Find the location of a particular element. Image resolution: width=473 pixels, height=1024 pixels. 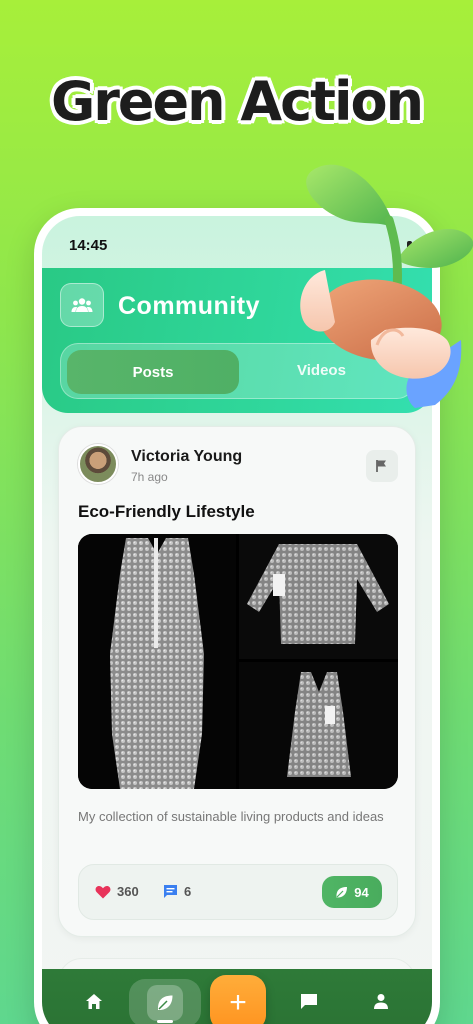

bottom-navigation: + is located at coordinates (237, 996).